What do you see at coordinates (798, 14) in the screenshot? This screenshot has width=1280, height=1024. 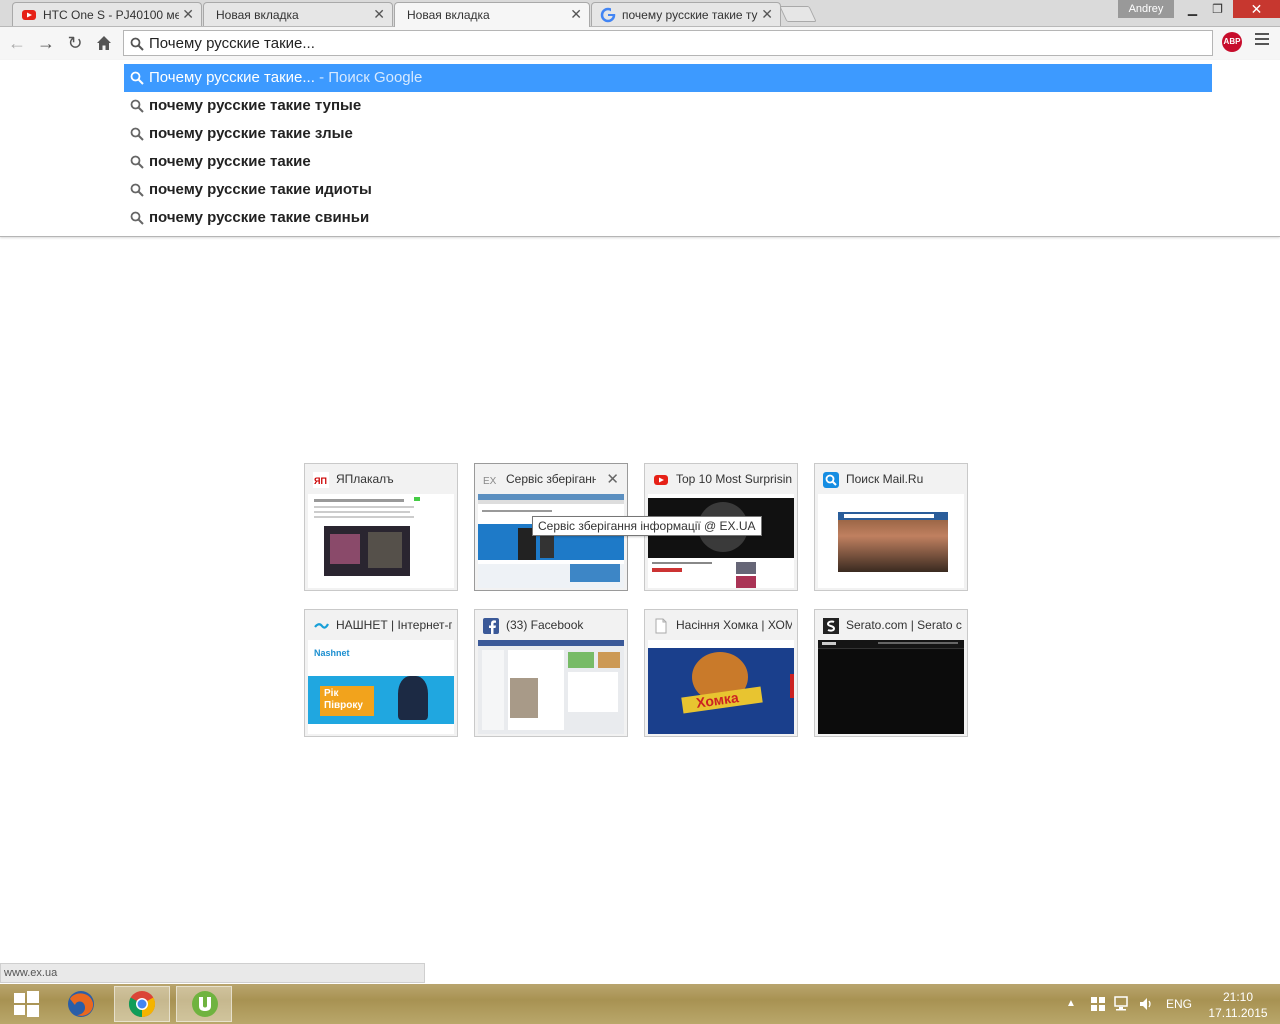 I see `new-tab-button` at bounding box center [798, 14].